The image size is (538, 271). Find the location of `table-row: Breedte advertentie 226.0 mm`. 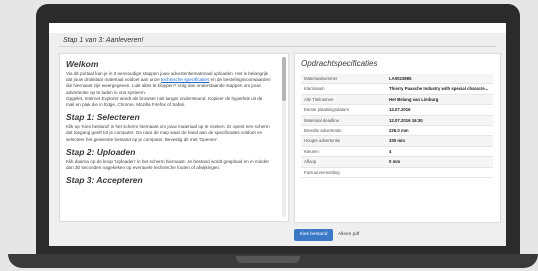

table-row: Breedte advertentie 226.0 mm is located at coordinates (397, 131).